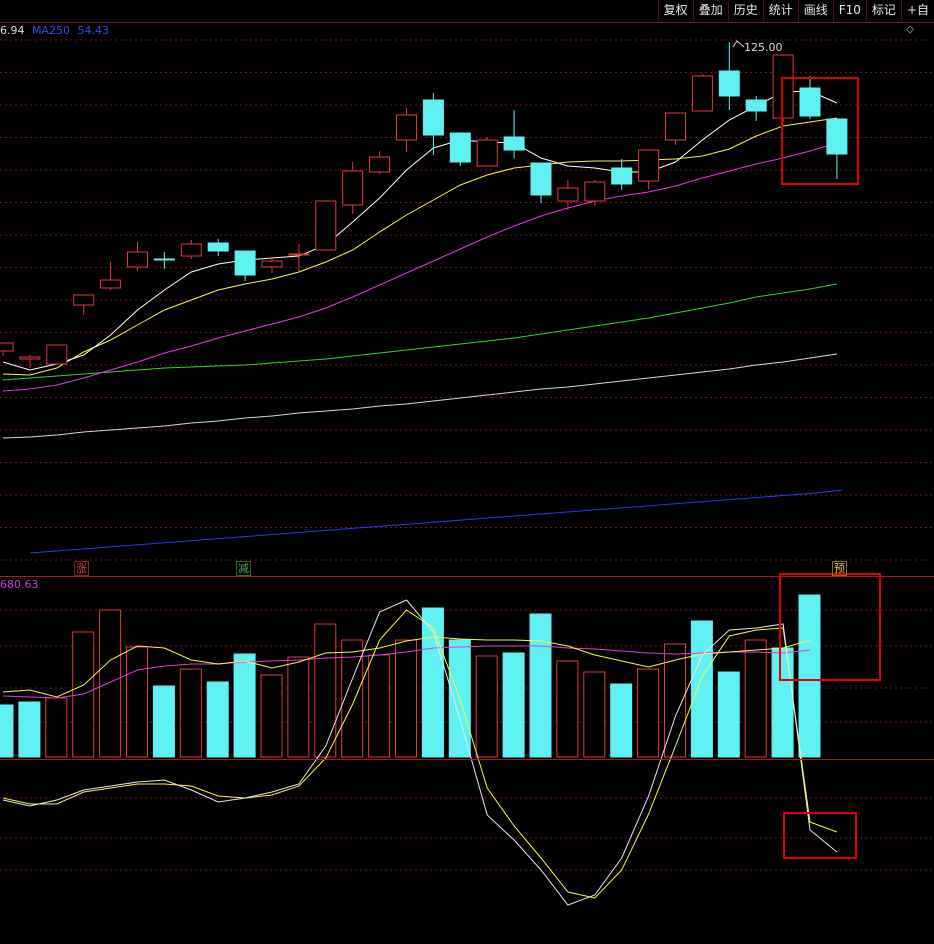 The width and height of the screenshot is (934, 944). Describe the element at coordinates (780, 10) in the screenshot. I see `statistics-button: 统计` at that location.